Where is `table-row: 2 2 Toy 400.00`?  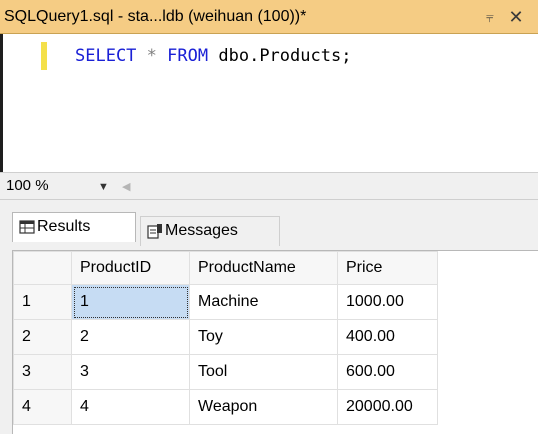 table-row: 2 2 Toy 400.00 is located at coordinates (225, 337).